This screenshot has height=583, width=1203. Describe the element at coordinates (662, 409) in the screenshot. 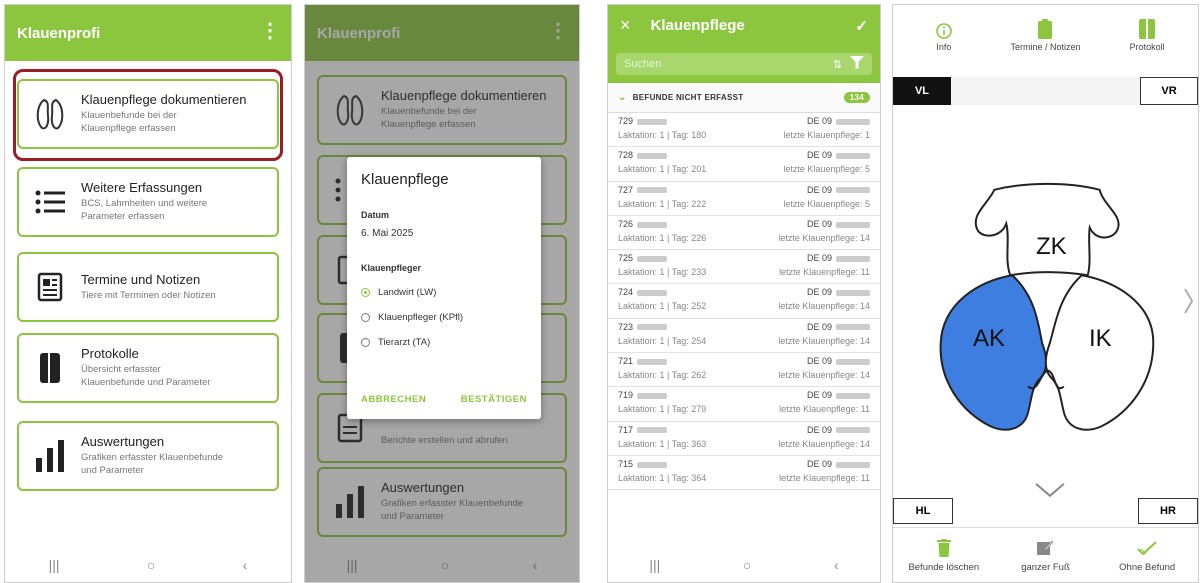

I see `lactation-info: Laktation: 1 | Tag: 279` at that location.